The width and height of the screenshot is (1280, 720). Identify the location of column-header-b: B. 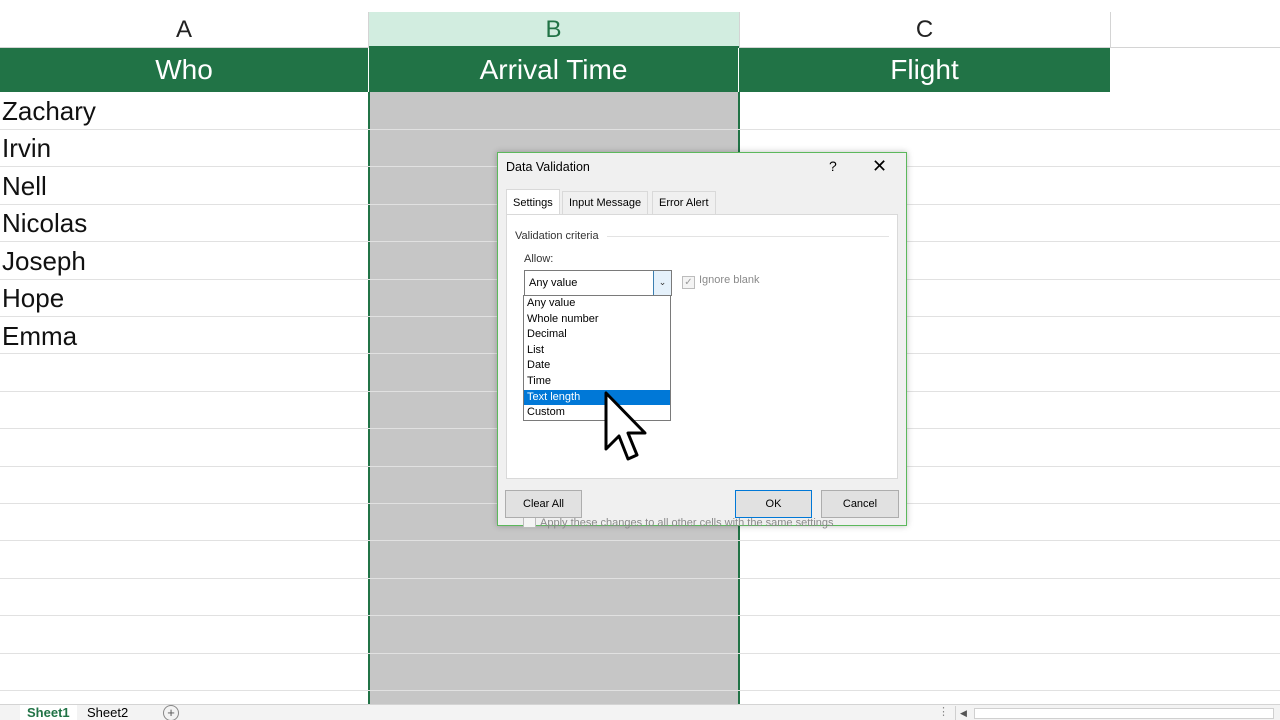
(553, 30).